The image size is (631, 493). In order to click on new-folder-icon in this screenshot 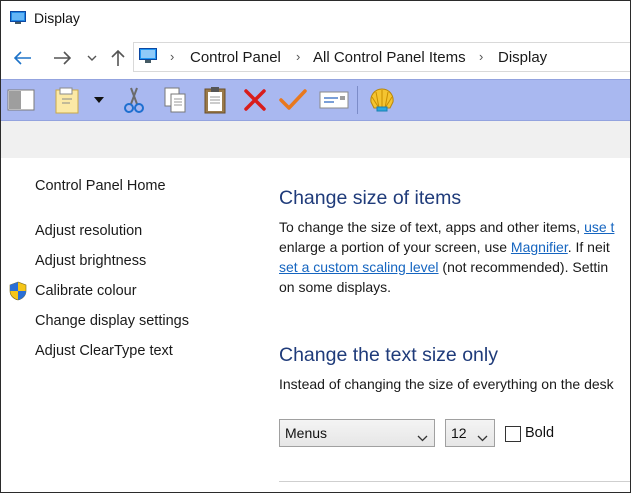, I will do `click(67, 100)`.